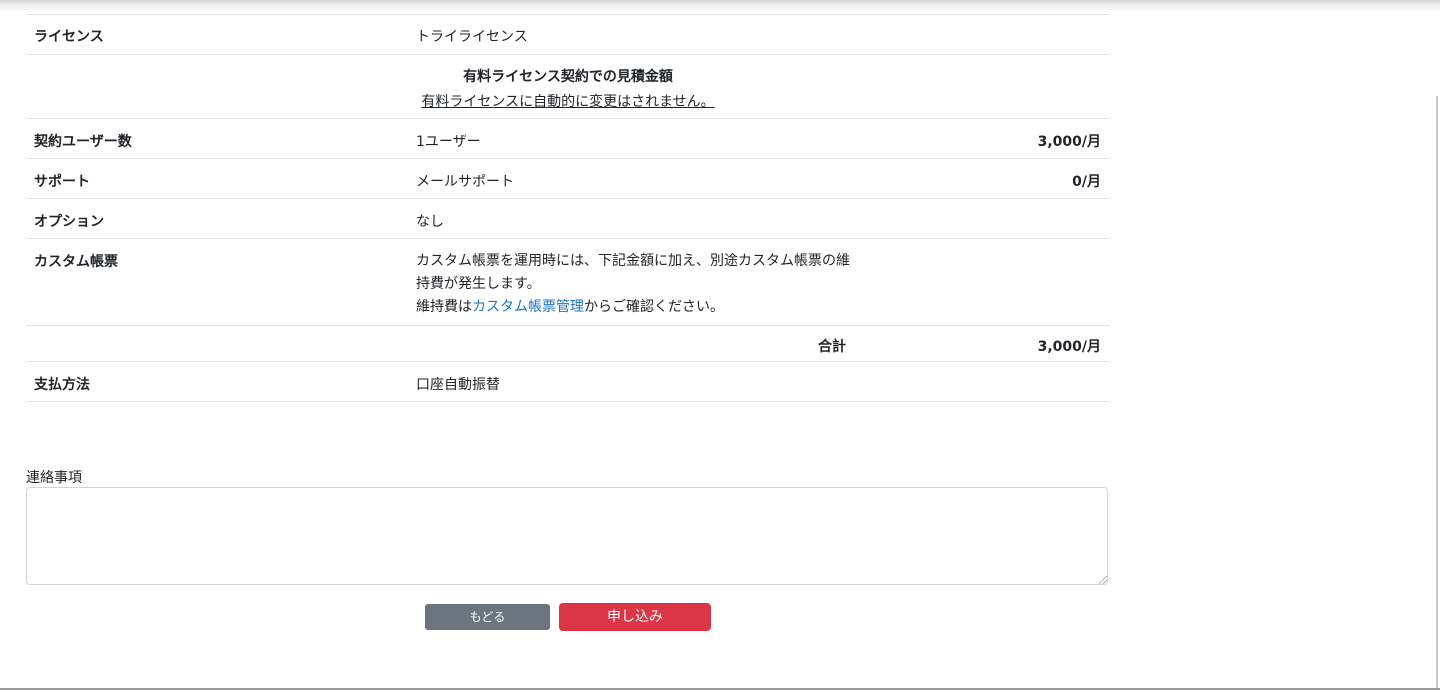 The height and width of the screenshot is (690, 1440). I want to click on scrollbar, so click(1437, 393).